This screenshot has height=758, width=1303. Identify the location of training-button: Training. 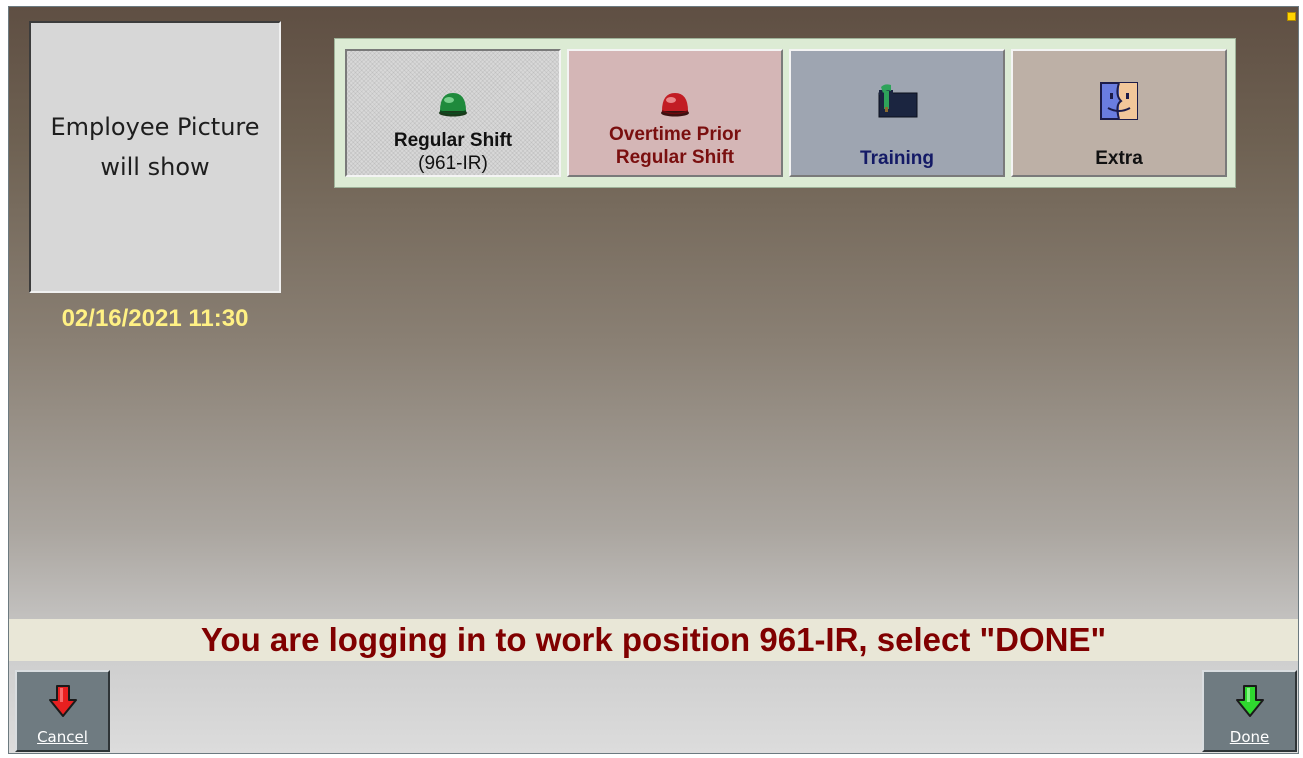
(897, 113).